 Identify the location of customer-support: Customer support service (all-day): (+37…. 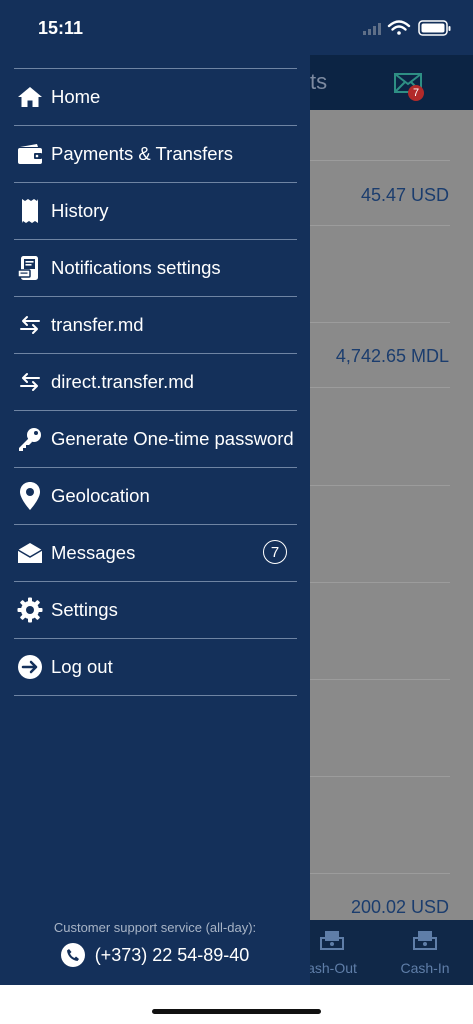
(155, 943).